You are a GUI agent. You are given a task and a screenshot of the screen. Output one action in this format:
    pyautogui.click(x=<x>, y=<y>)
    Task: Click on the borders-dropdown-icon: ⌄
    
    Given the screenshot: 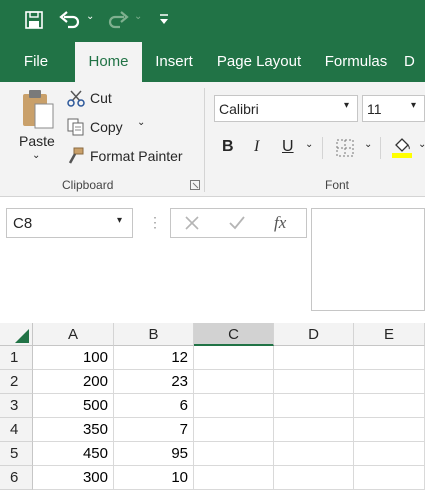 What is the action you would take?
    pyautogui.click(x=368, y=144)
    